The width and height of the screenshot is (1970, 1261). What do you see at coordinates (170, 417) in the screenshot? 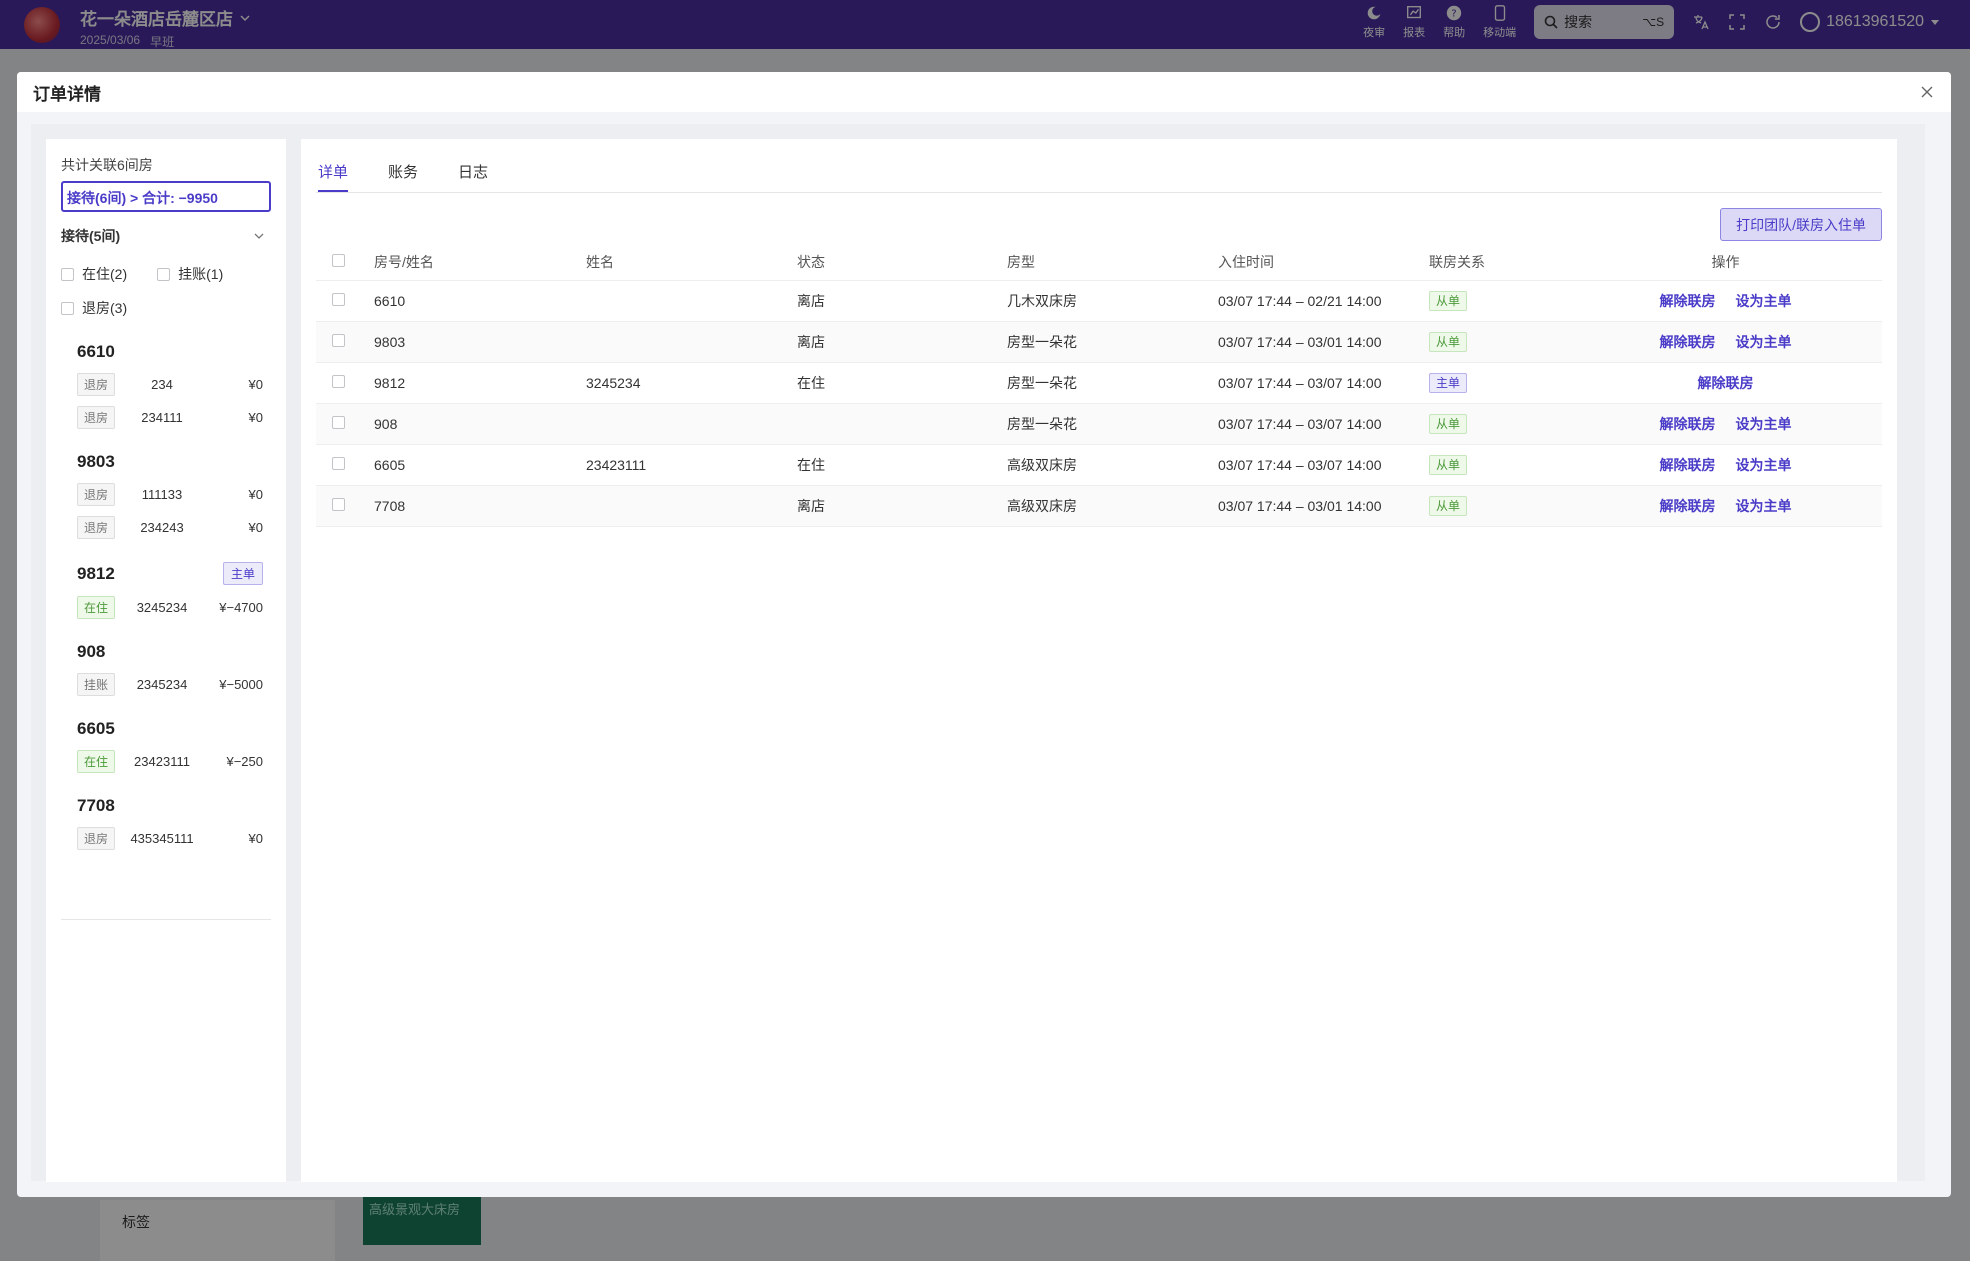
I see `guest-row: 退房 234111 ¥0` at bounding box center [170, 417].